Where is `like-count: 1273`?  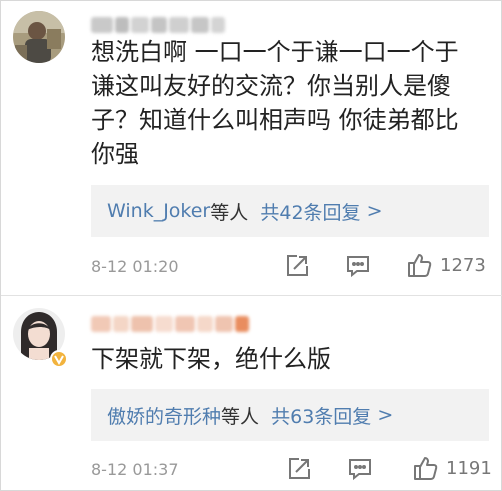
like-count: 1273 is located at coordinates (463, 265).